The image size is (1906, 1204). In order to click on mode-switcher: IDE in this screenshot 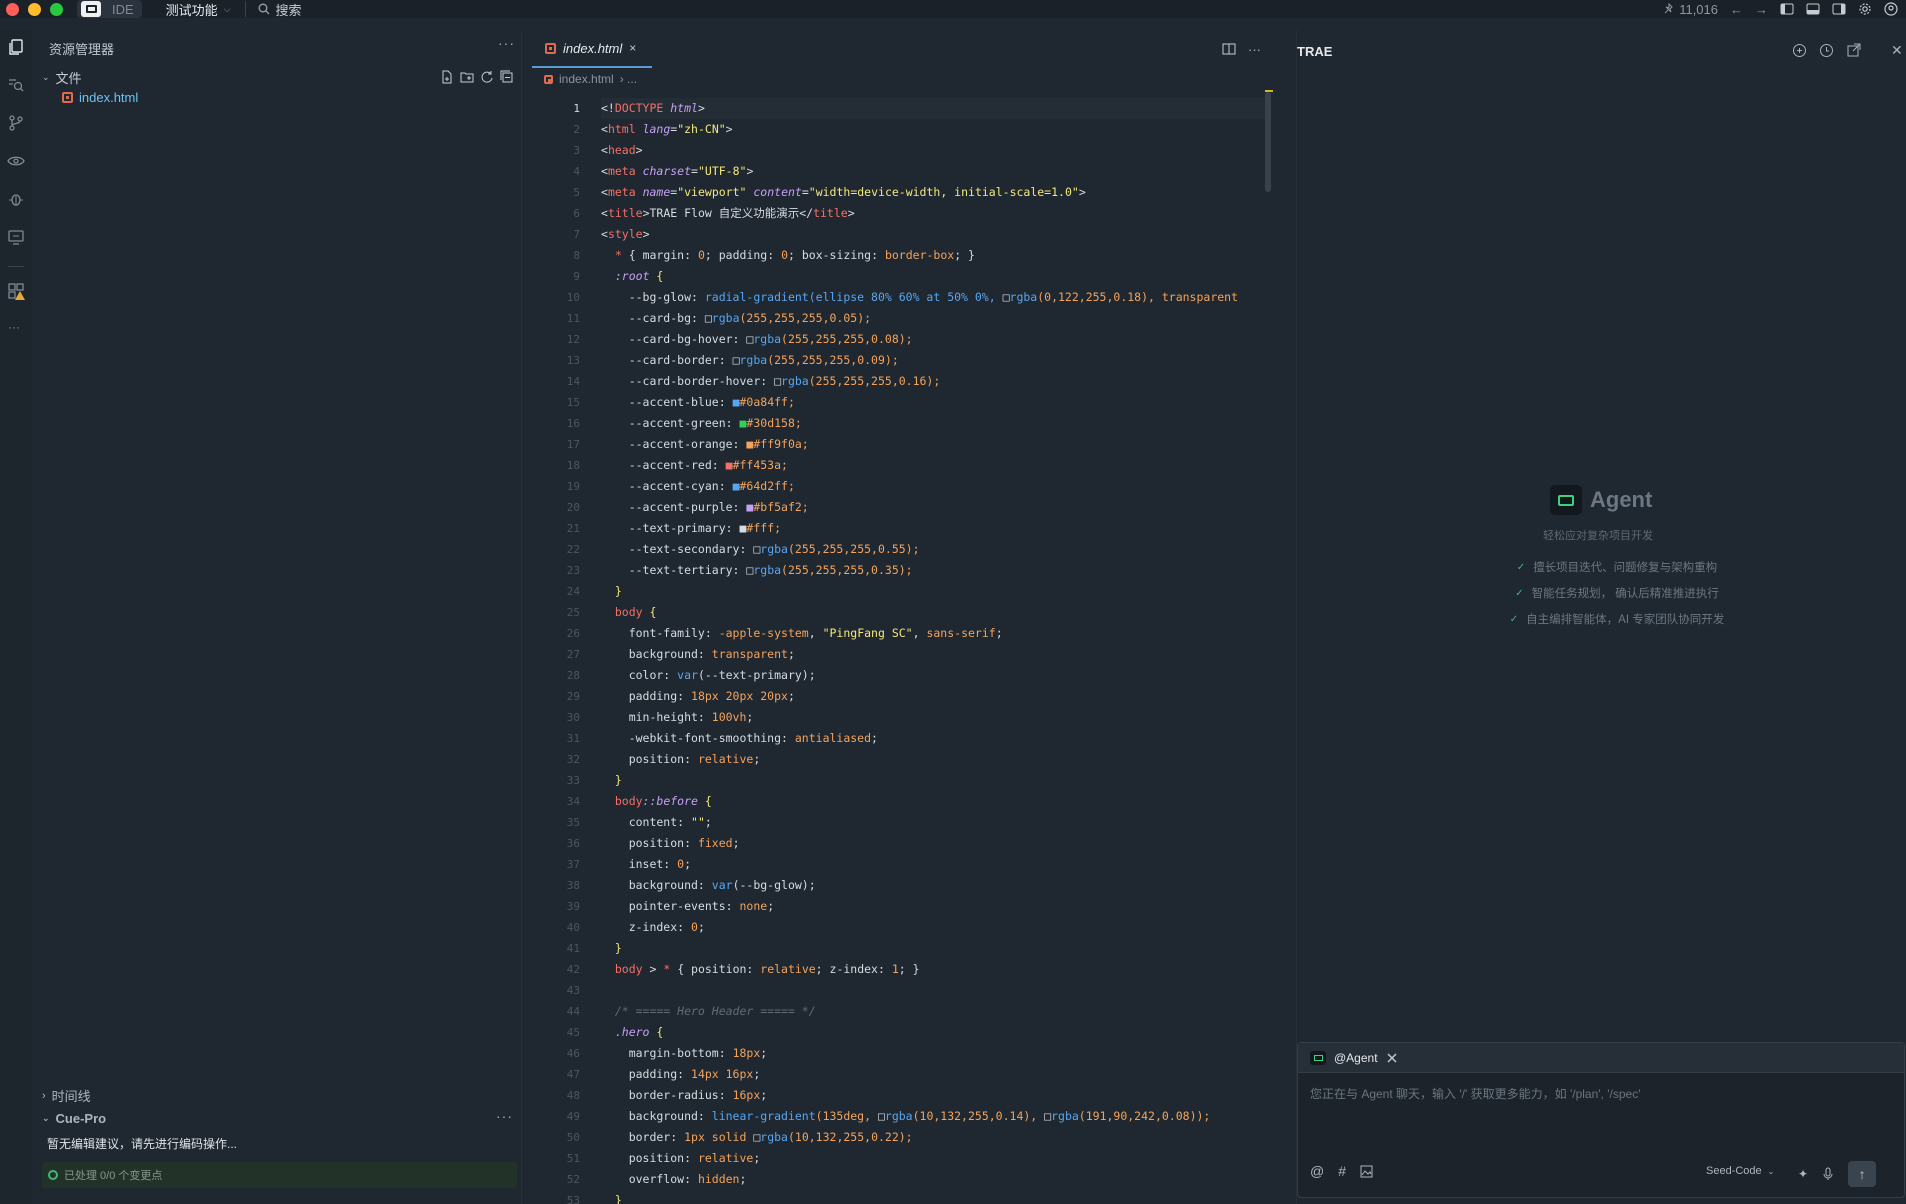, I will do `click(109, 9)`.